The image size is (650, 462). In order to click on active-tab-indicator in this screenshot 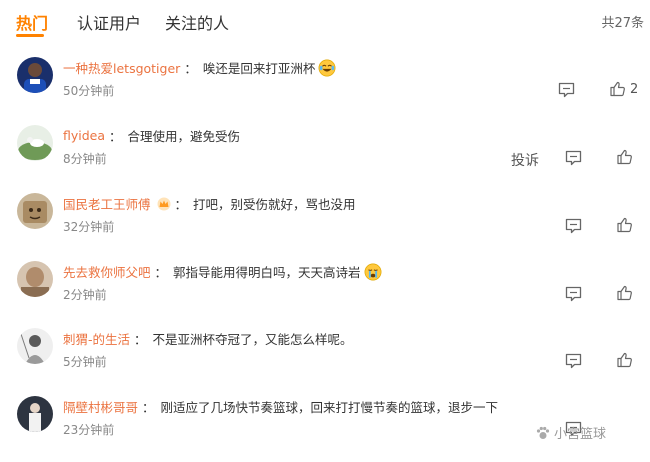, I will do `click(30, 35)`.